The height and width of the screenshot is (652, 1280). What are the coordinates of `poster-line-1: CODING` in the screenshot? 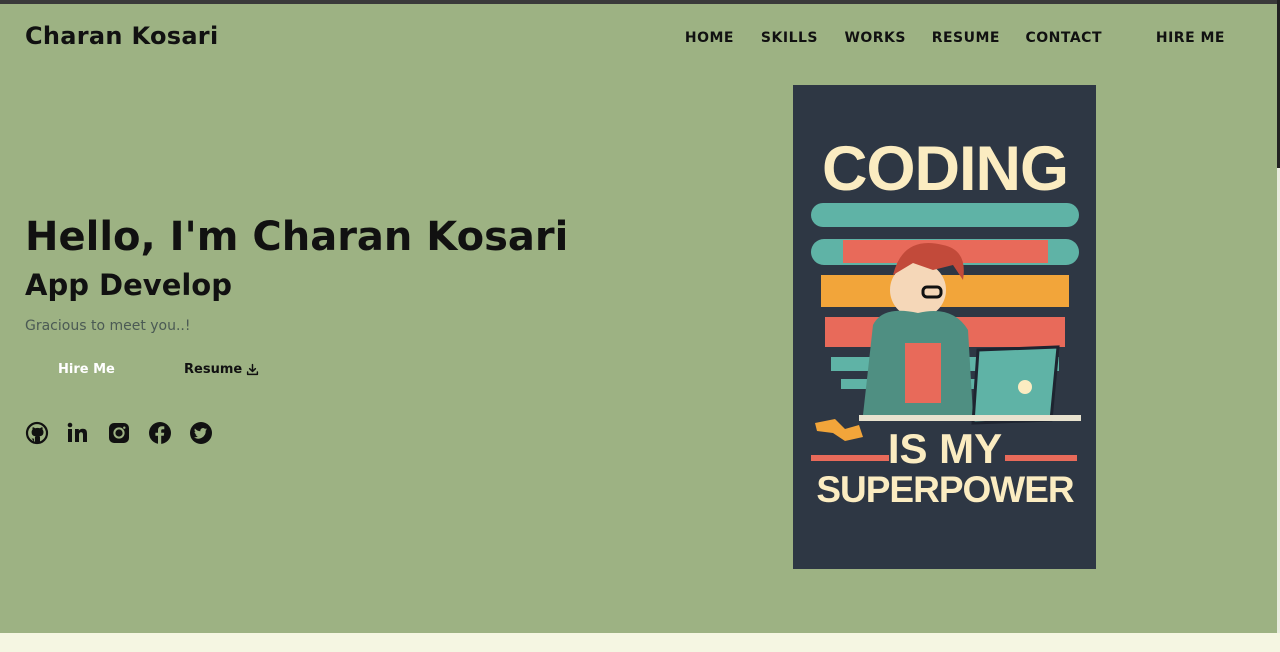 It's located at (945, 169).